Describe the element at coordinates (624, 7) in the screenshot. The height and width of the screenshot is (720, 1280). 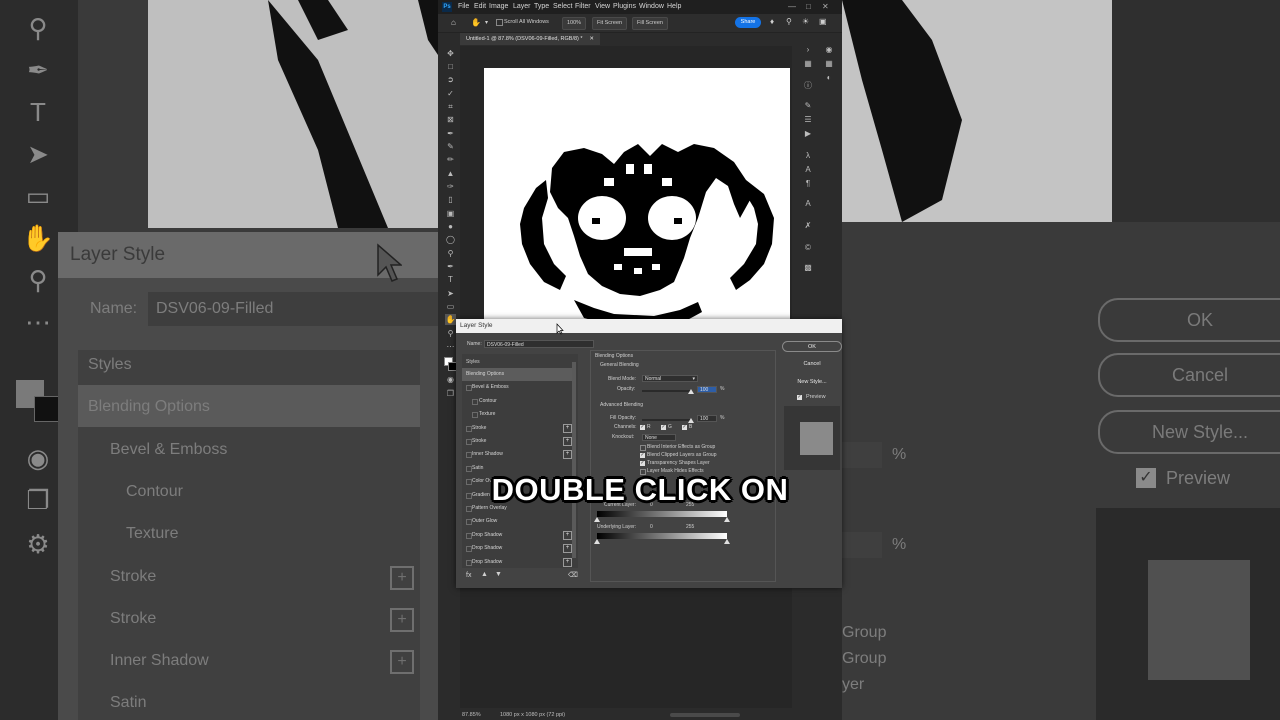
I see `menu-plugins: Plugins` at that location.